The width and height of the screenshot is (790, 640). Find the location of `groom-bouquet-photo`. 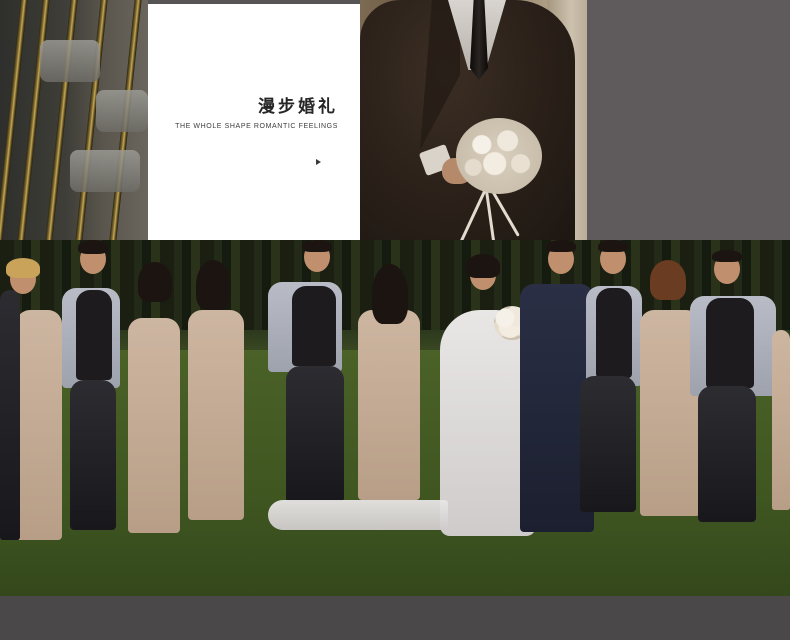

groom-bouquet-photo is located at coordinates (473, 120).